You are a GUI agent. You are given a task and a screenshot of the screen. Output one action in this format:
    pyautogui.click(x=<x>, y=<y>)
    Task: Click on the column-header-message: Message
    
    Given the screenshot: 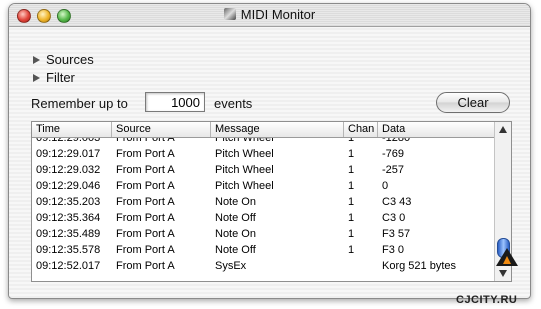 What is the action you would take?
    pyautogui.click(x=277, y=129)
    